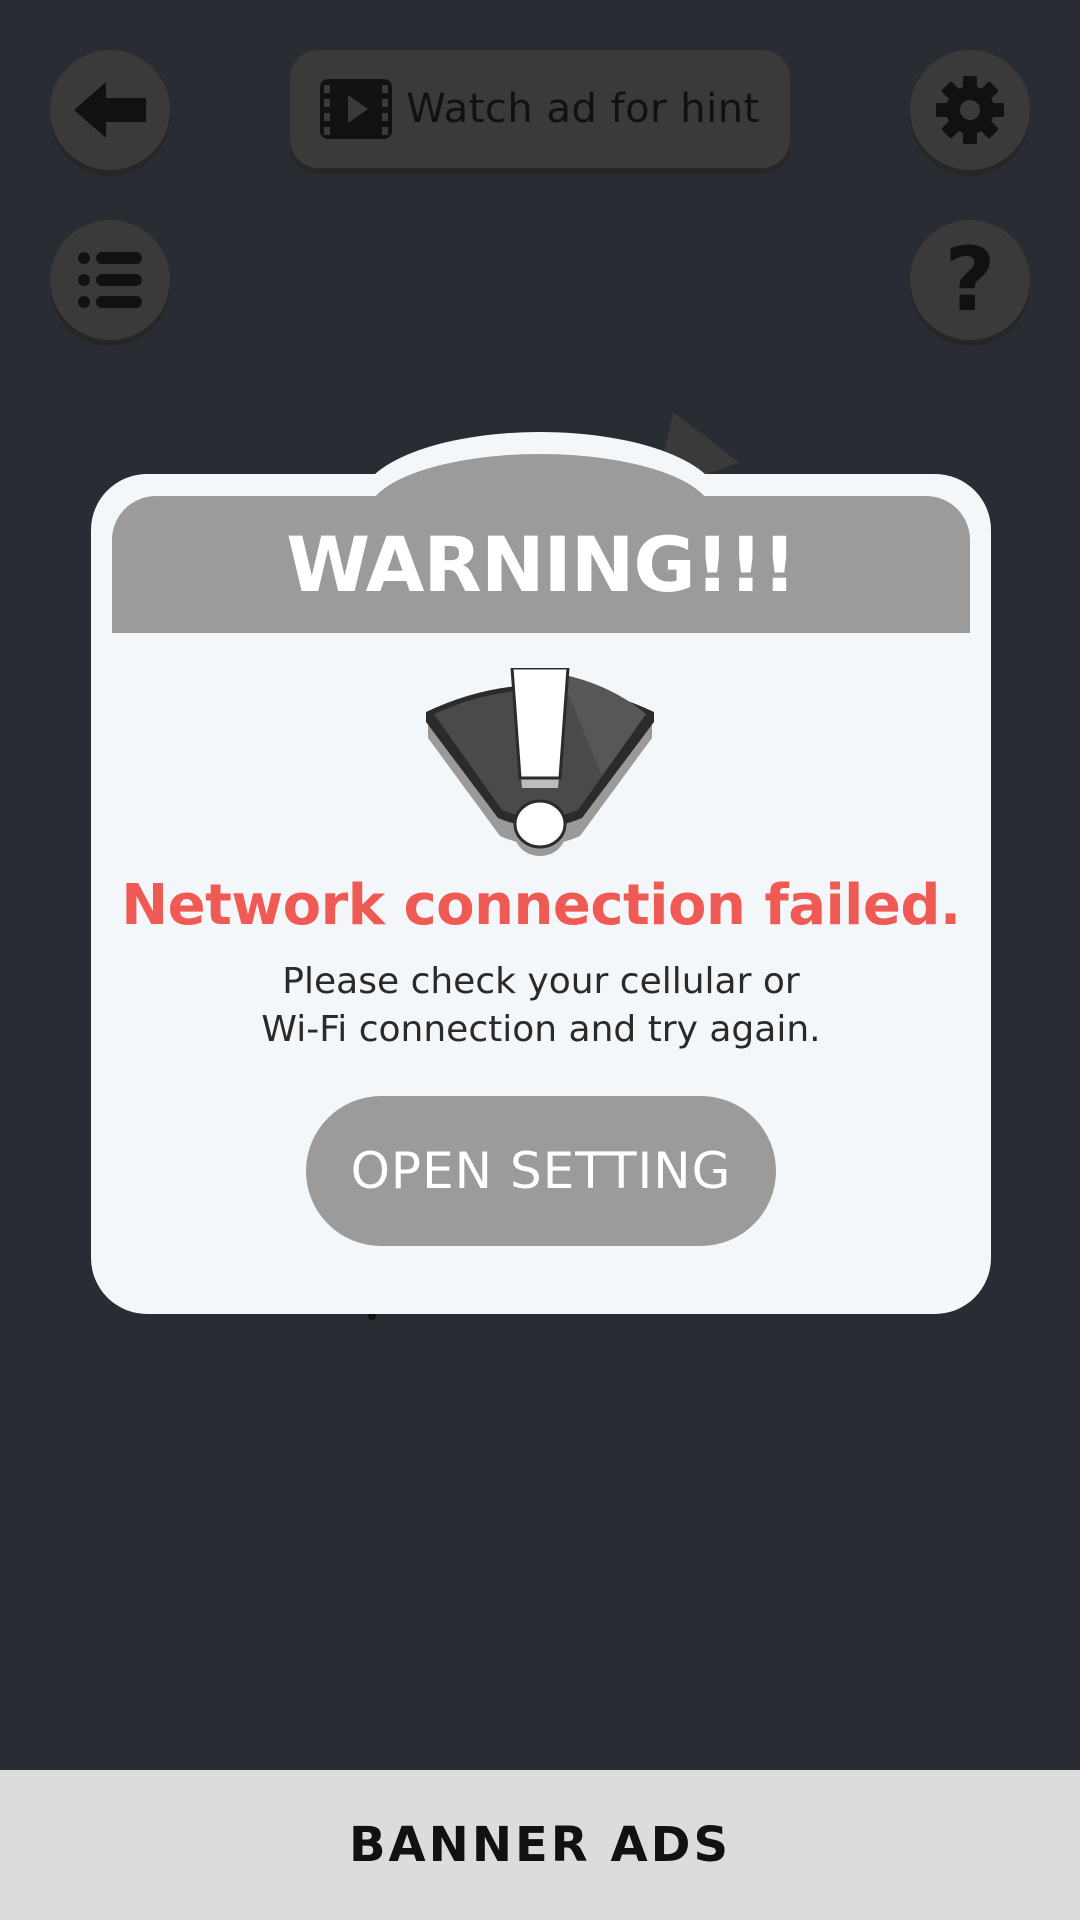  Describe the element at coordinates (541, 1171) in the screenshot. I see `open-setting-button: OPEN SETTING` at that location.